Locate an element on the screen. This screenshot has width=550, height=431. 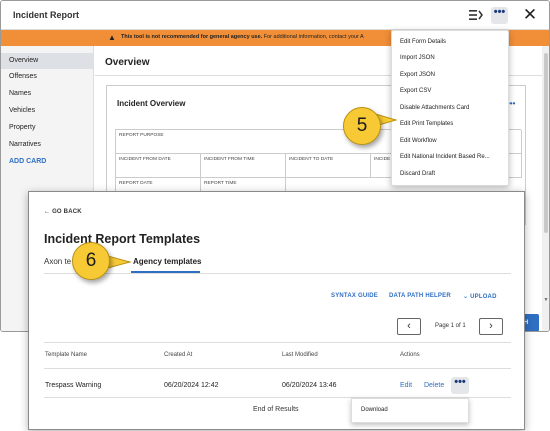
row-more-options-button: ••• is located at coordinates (460, 385).